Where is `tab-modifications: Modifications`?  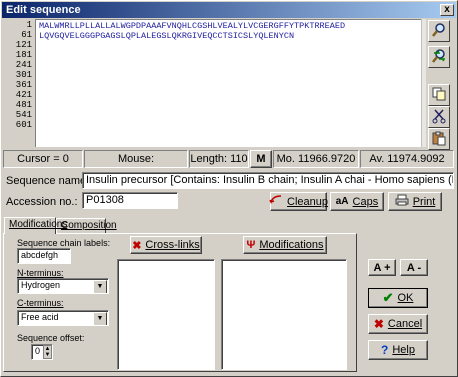 tab-modifications: Modifications is located at coordinates (35, 225).